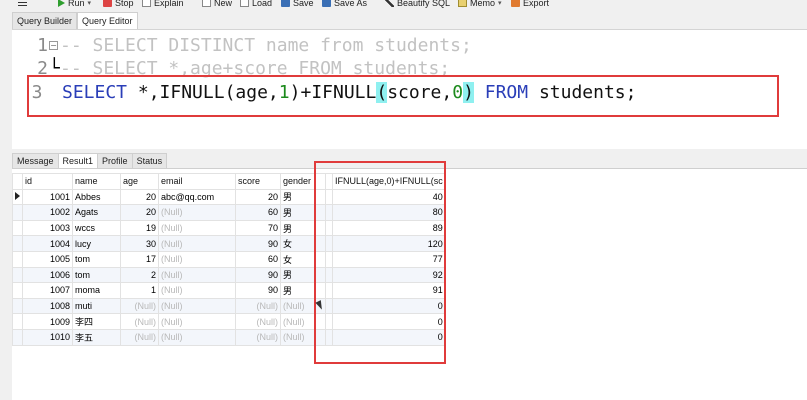 The width and height of the screenshot is (807, 400). Describe the element at coordinates (74, 4) in the screenshot. I see `run-button: Run ▾` at that location.